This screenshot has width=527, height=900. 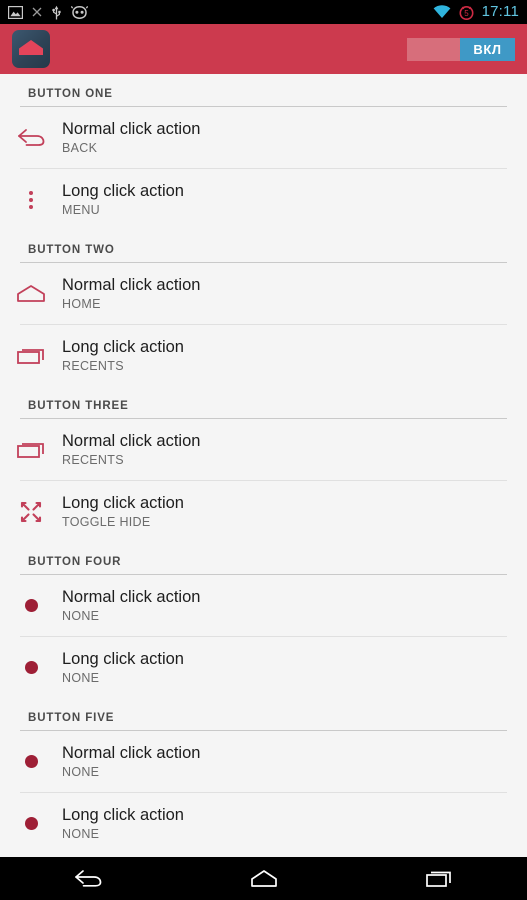 I want to click on usb-icon, so click(x=56, y=12).